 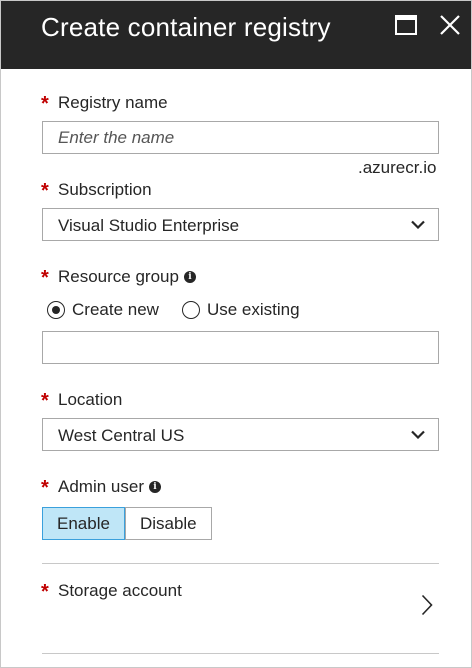 What do you see at coordinates (406, 25) in the screenshot?
I see `maximize-icon` at bounding box center [406, 25].